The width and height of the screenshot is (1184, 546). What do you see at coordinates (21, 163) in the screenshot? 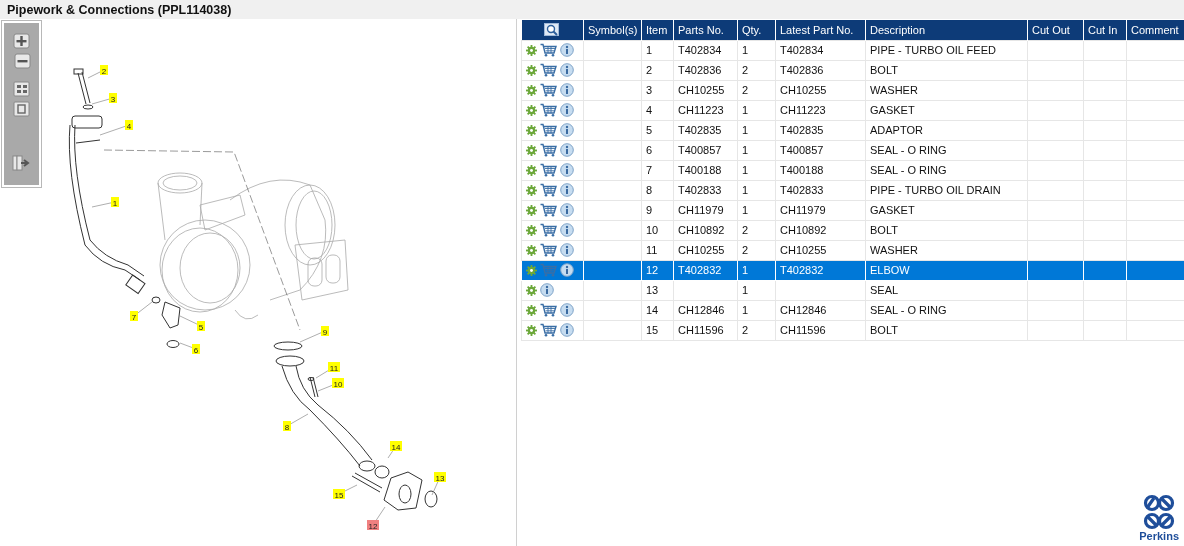
I see `export-icon` at bounding box center [21, 163].